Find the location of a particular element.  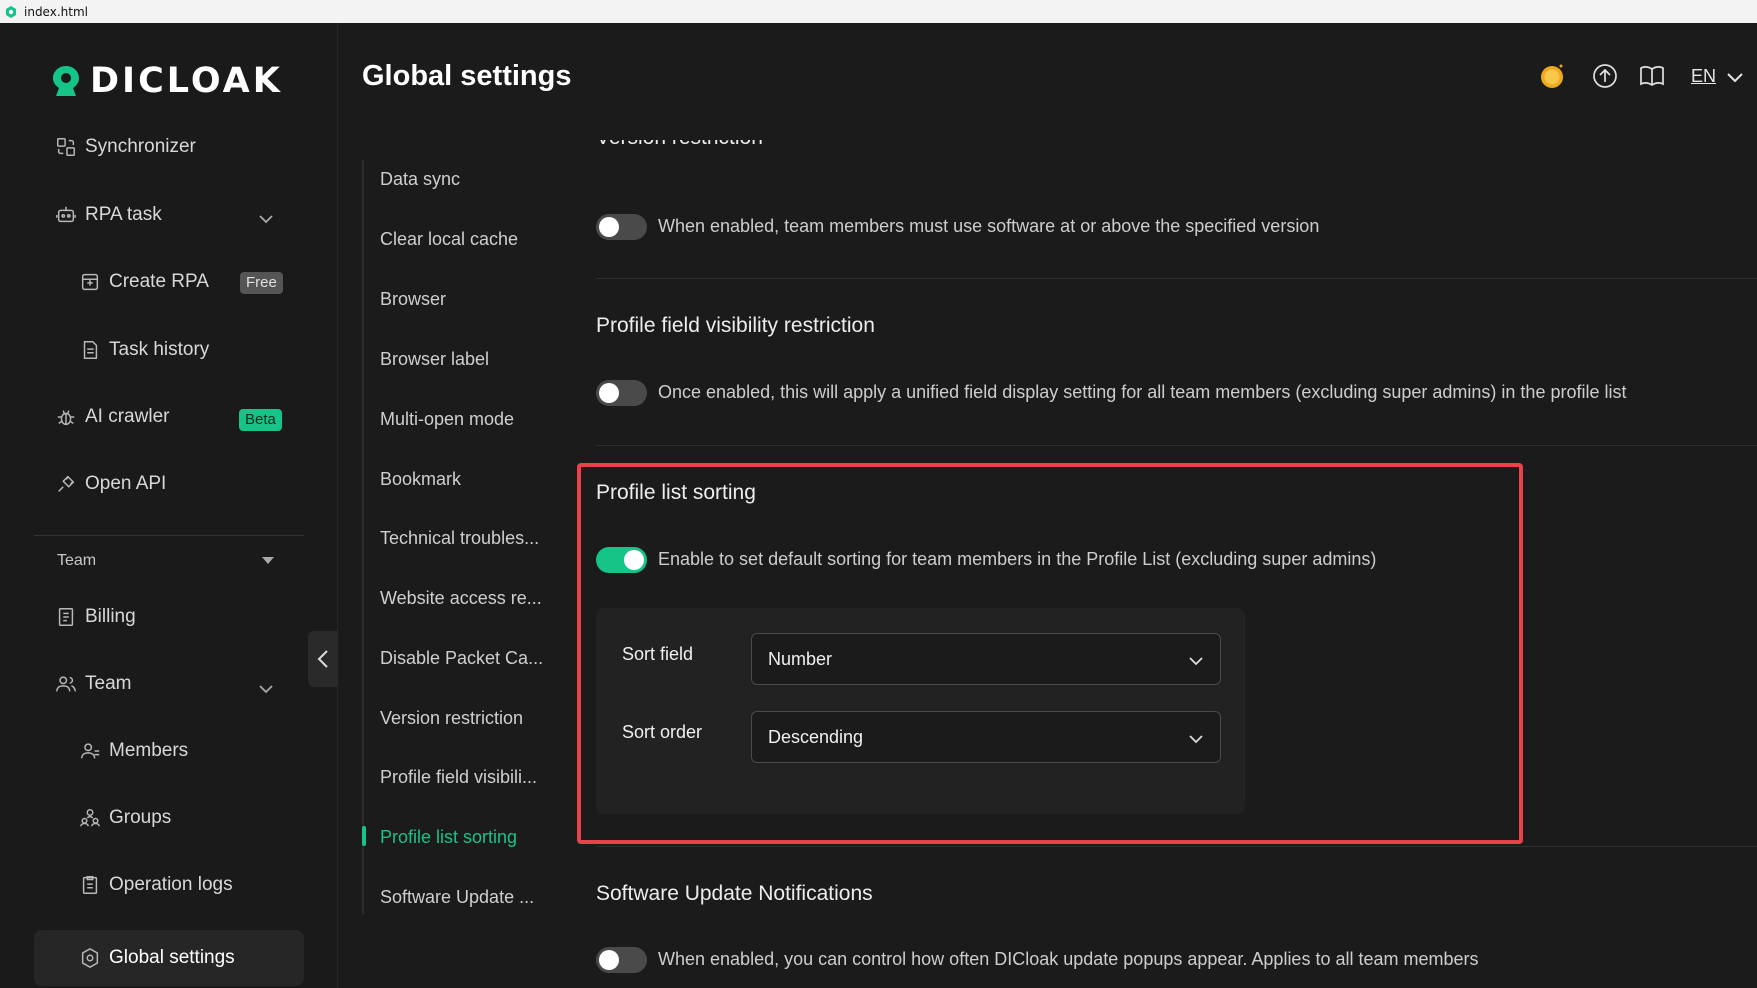

sort-order-select: Descending is located at coordinates (986, 737).